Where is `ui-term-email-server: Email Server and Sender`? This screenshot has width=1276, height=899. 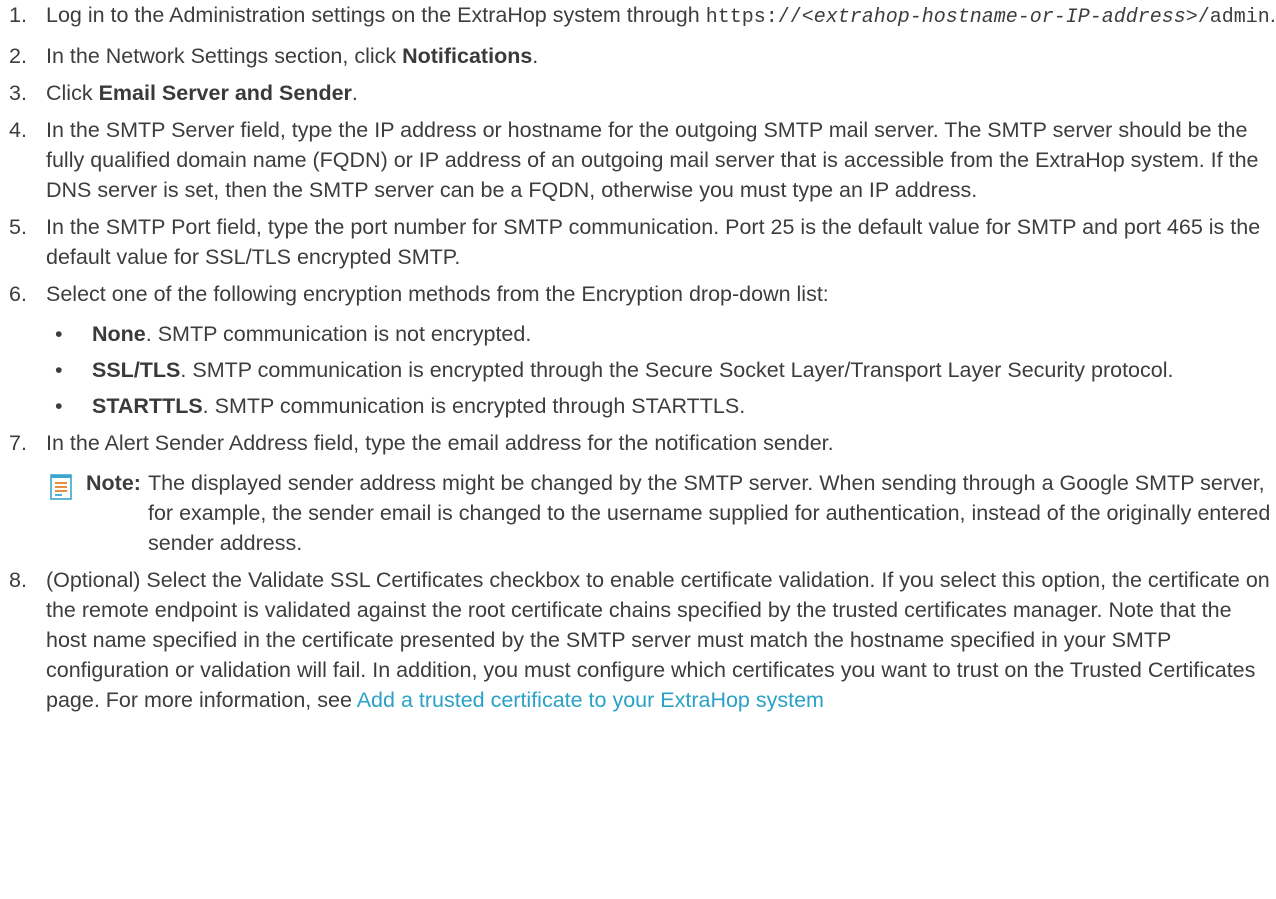
ui-term-email-server: Email Server and Sender is located at coordinates (225, 93).